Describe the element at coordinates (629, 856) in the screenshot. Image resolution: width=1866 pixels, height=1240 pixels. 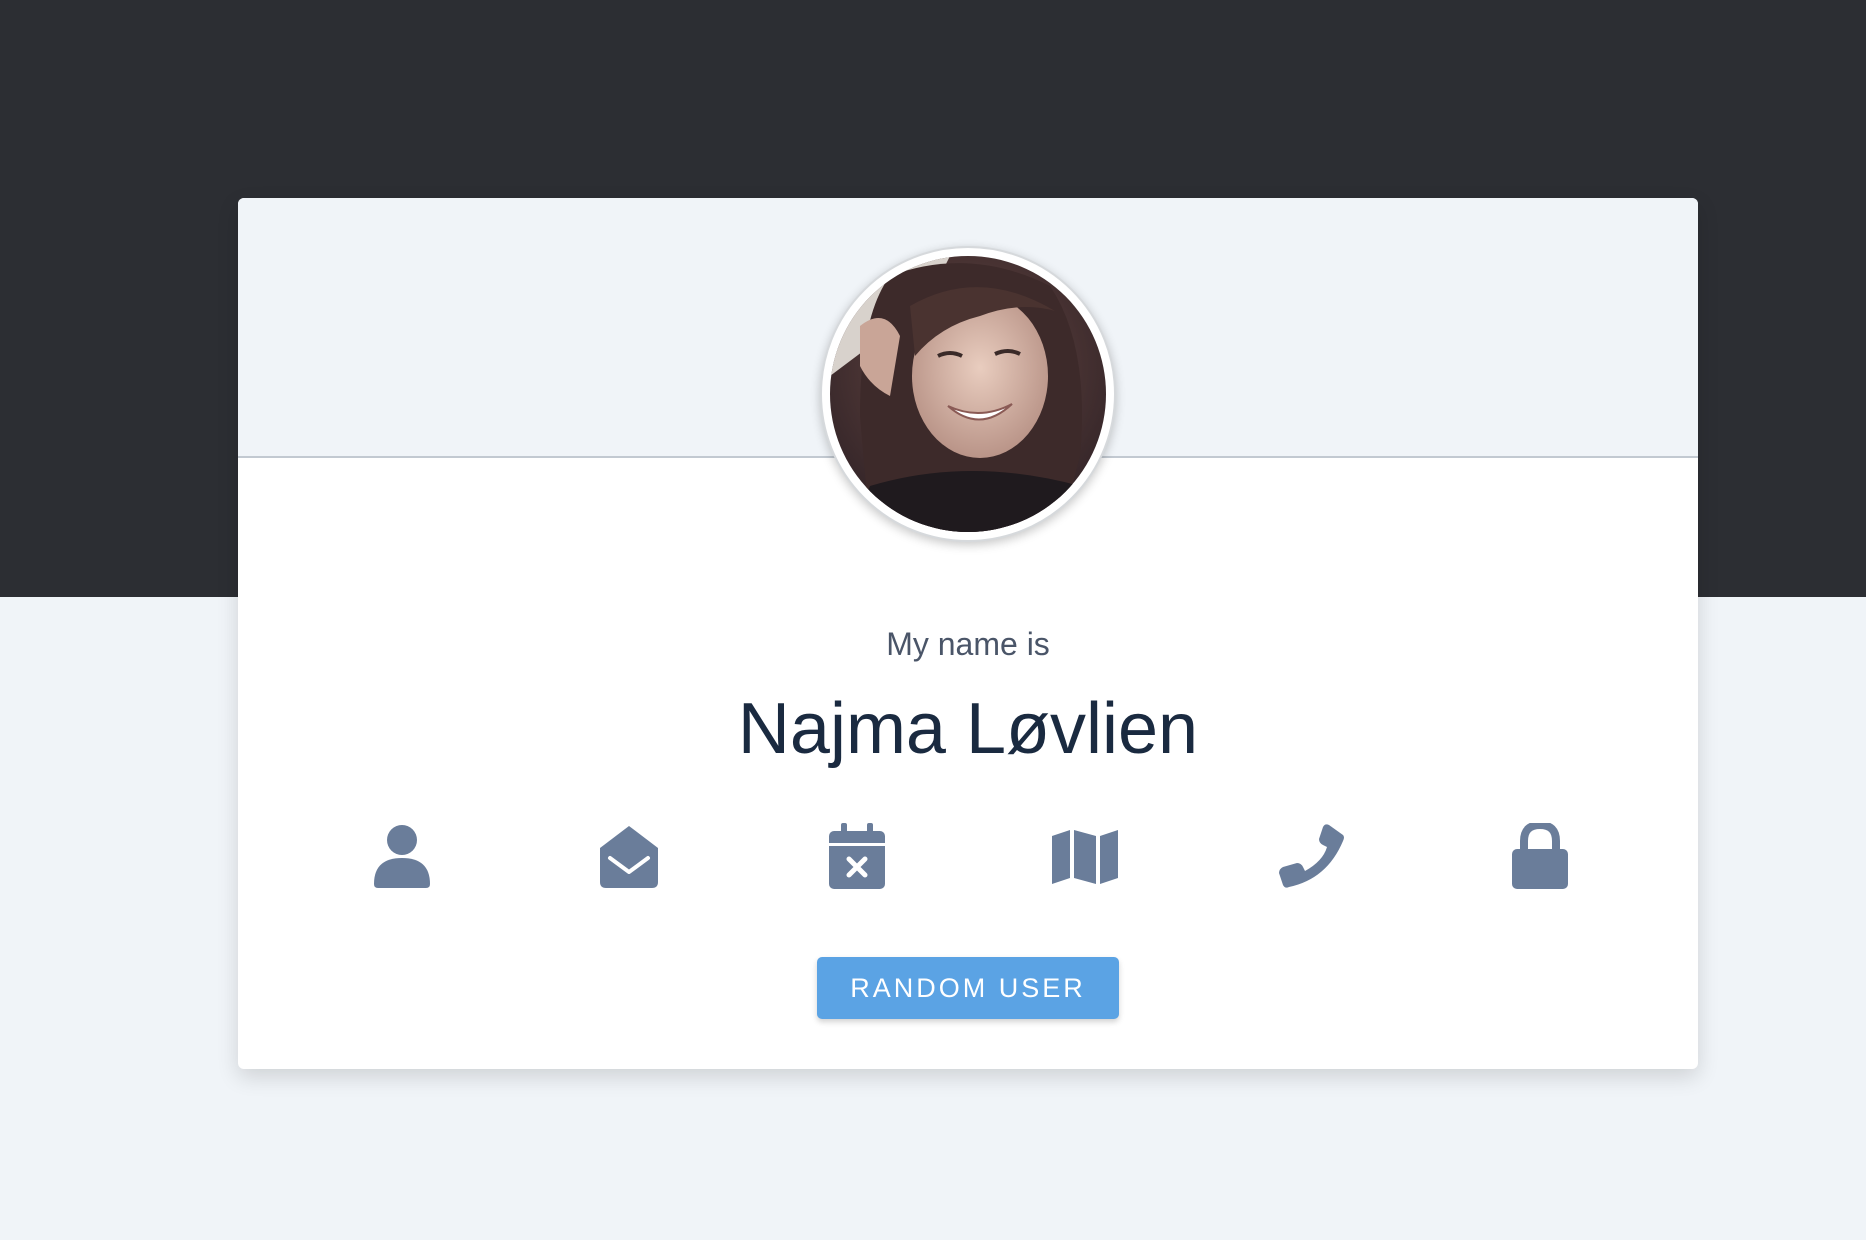
I see `envelope-open-icon` at that location.